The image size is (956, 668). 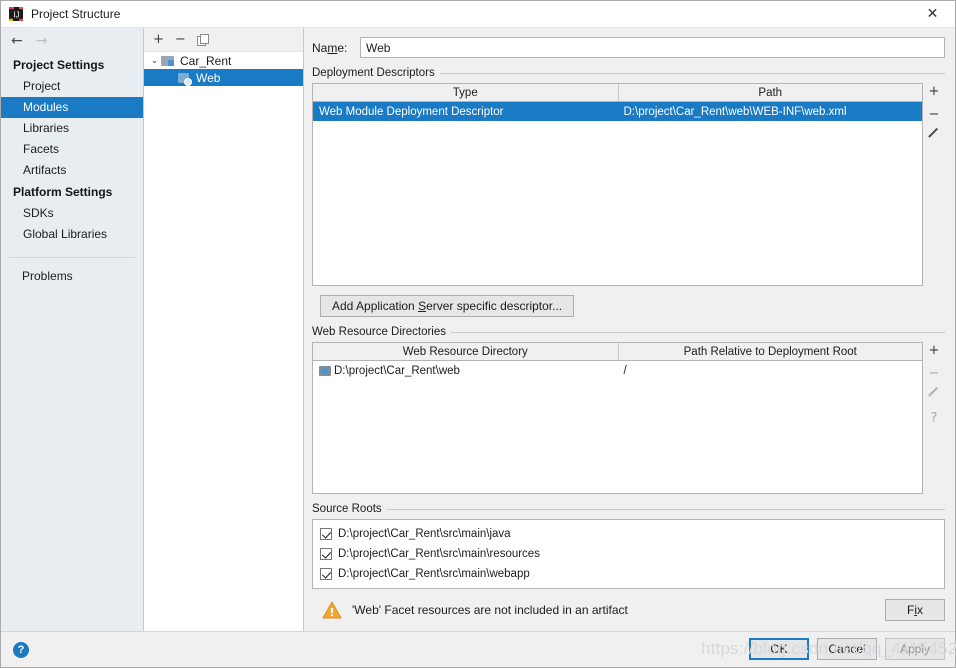 What do you see at coordinates (72, 170) in the screenshot?
I see `sidebar-item-artifacts: Artifacts` at bounding box center [72, 170].